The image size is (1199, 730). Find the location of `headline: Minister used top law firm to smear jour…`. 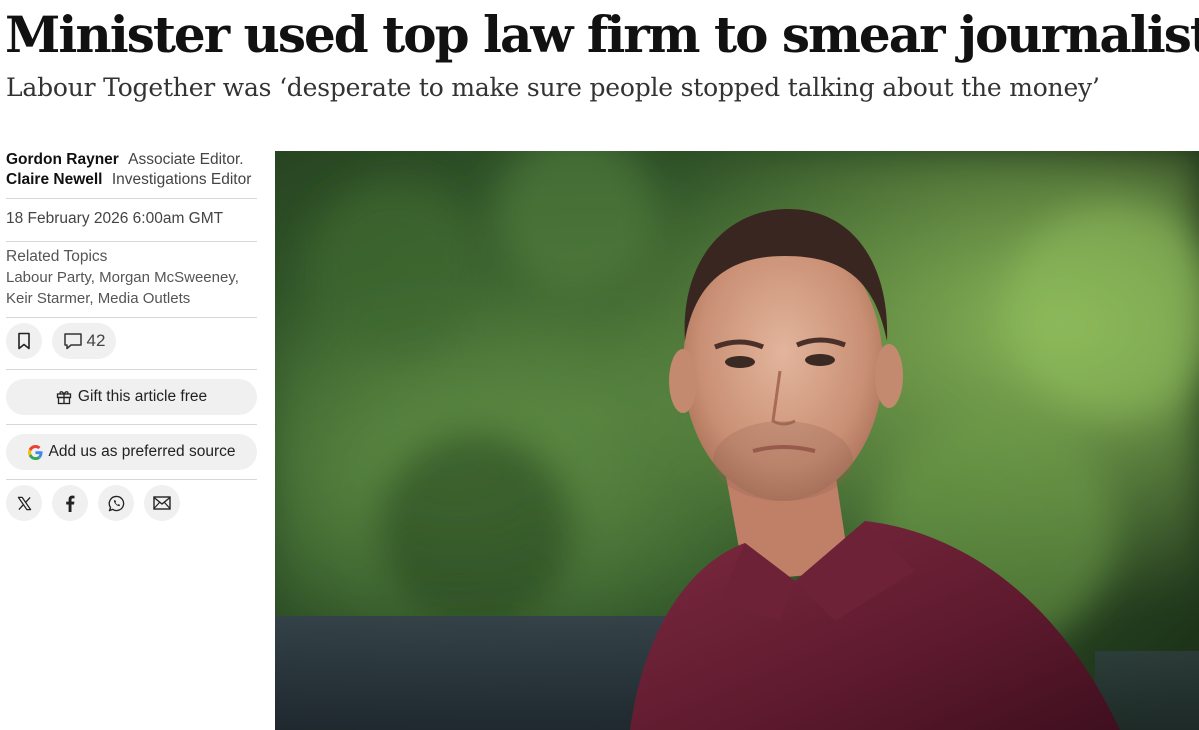

headline: Minister used top law firm to smear jour… is located at coordinates (602, 34).